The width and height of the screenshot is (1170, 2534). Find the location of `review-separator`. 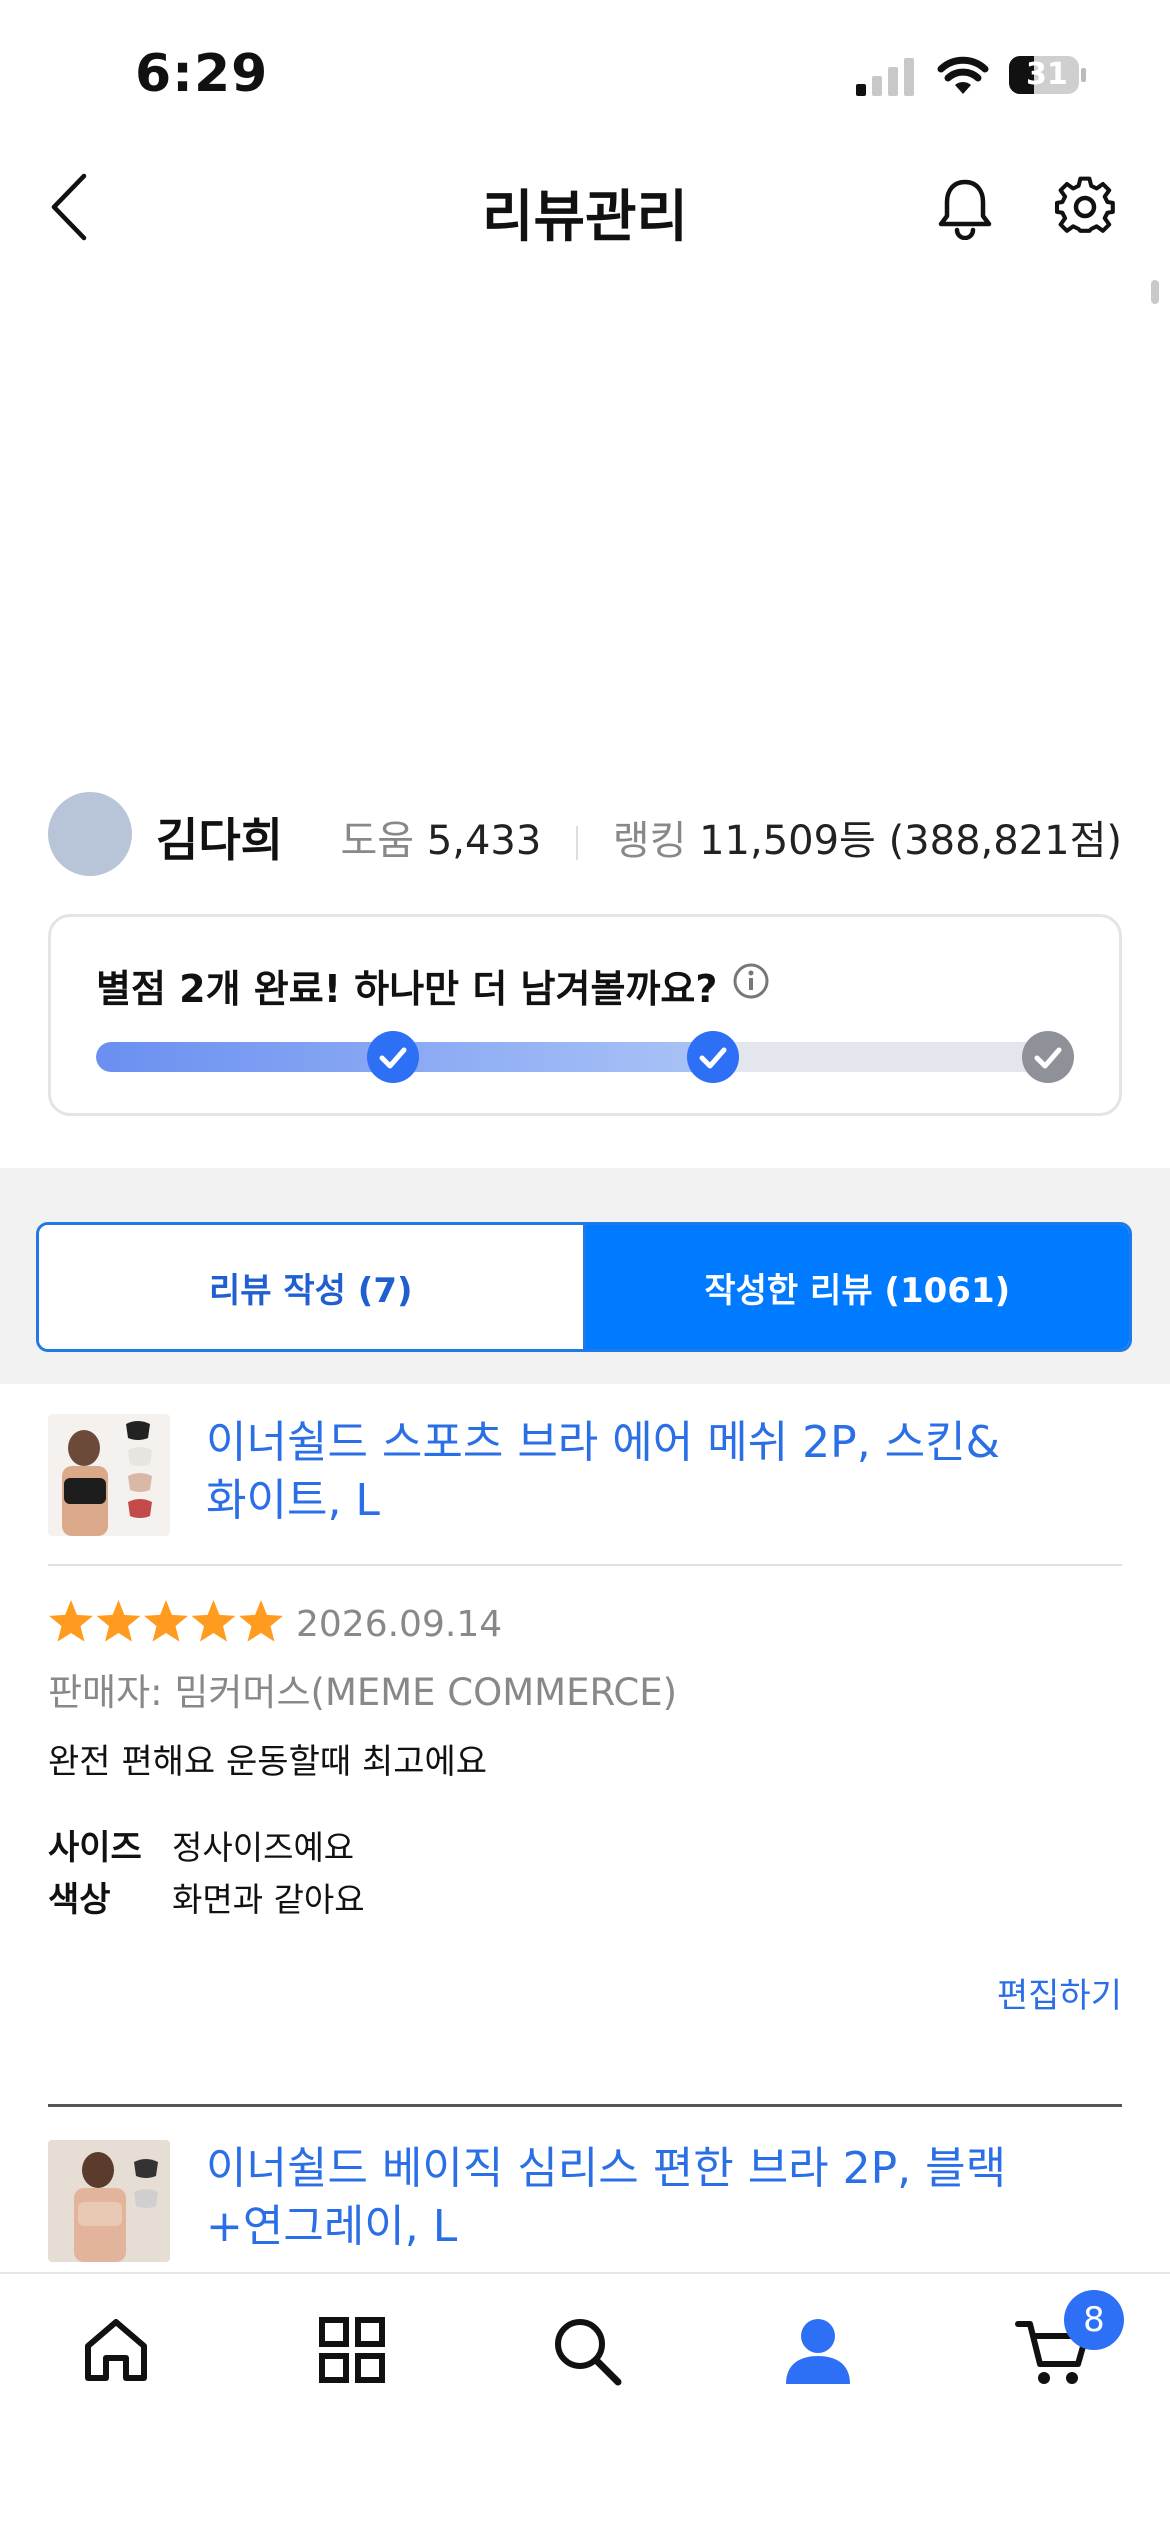

review-separator is located at coordinates (585, 2105).